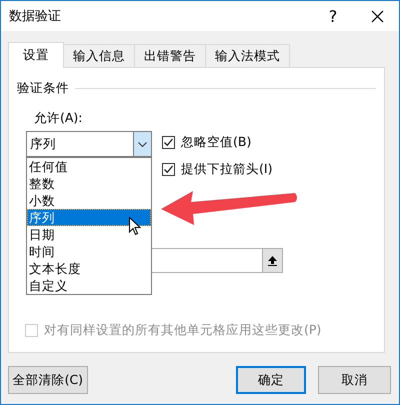 The height and width of the screenshot is (405, 400). I want to click on allow-label: 允许(A):, so click(59, 118).